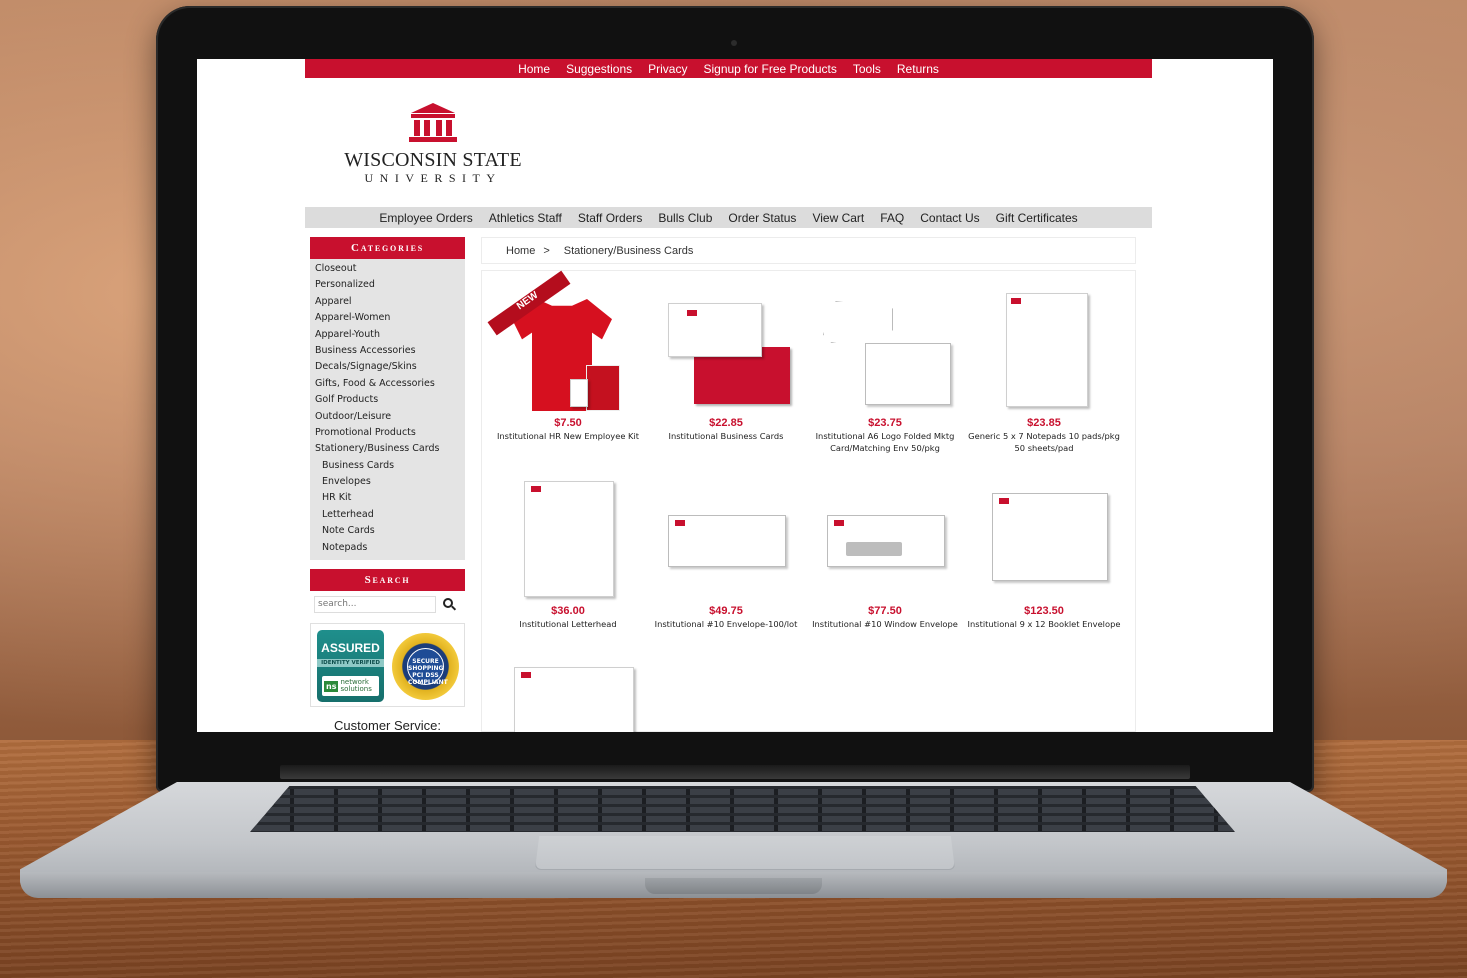 Image resolution: width=1467 pixels, height=978 pixels. What do you see at coordinates (918, 69) in the screenshot?
I see `top-nav-returns: Returns` at bounding box center [918, 69].